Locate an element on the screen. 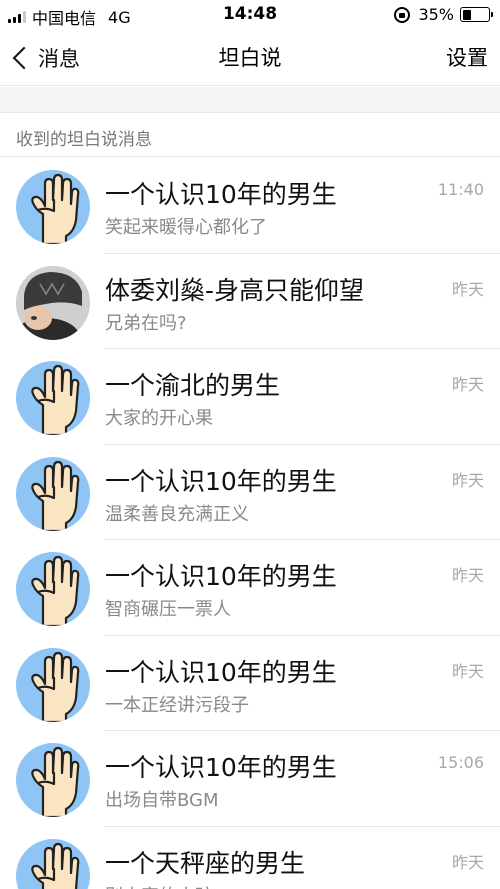 This screenshot has width=500, height=889. battery-fill is located at coordinates (467, 14).